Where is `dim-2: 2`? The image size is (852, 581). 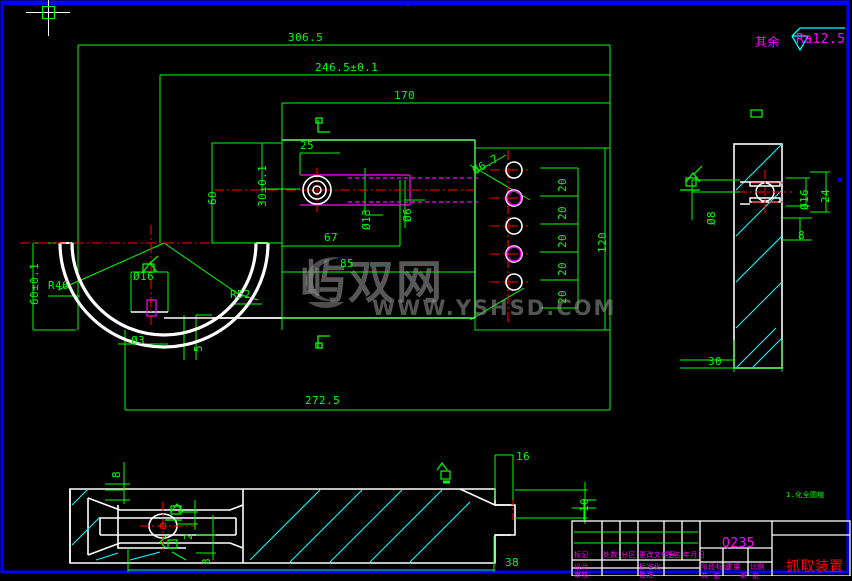 dim-2: 2 is located at coordinates (188, 536).